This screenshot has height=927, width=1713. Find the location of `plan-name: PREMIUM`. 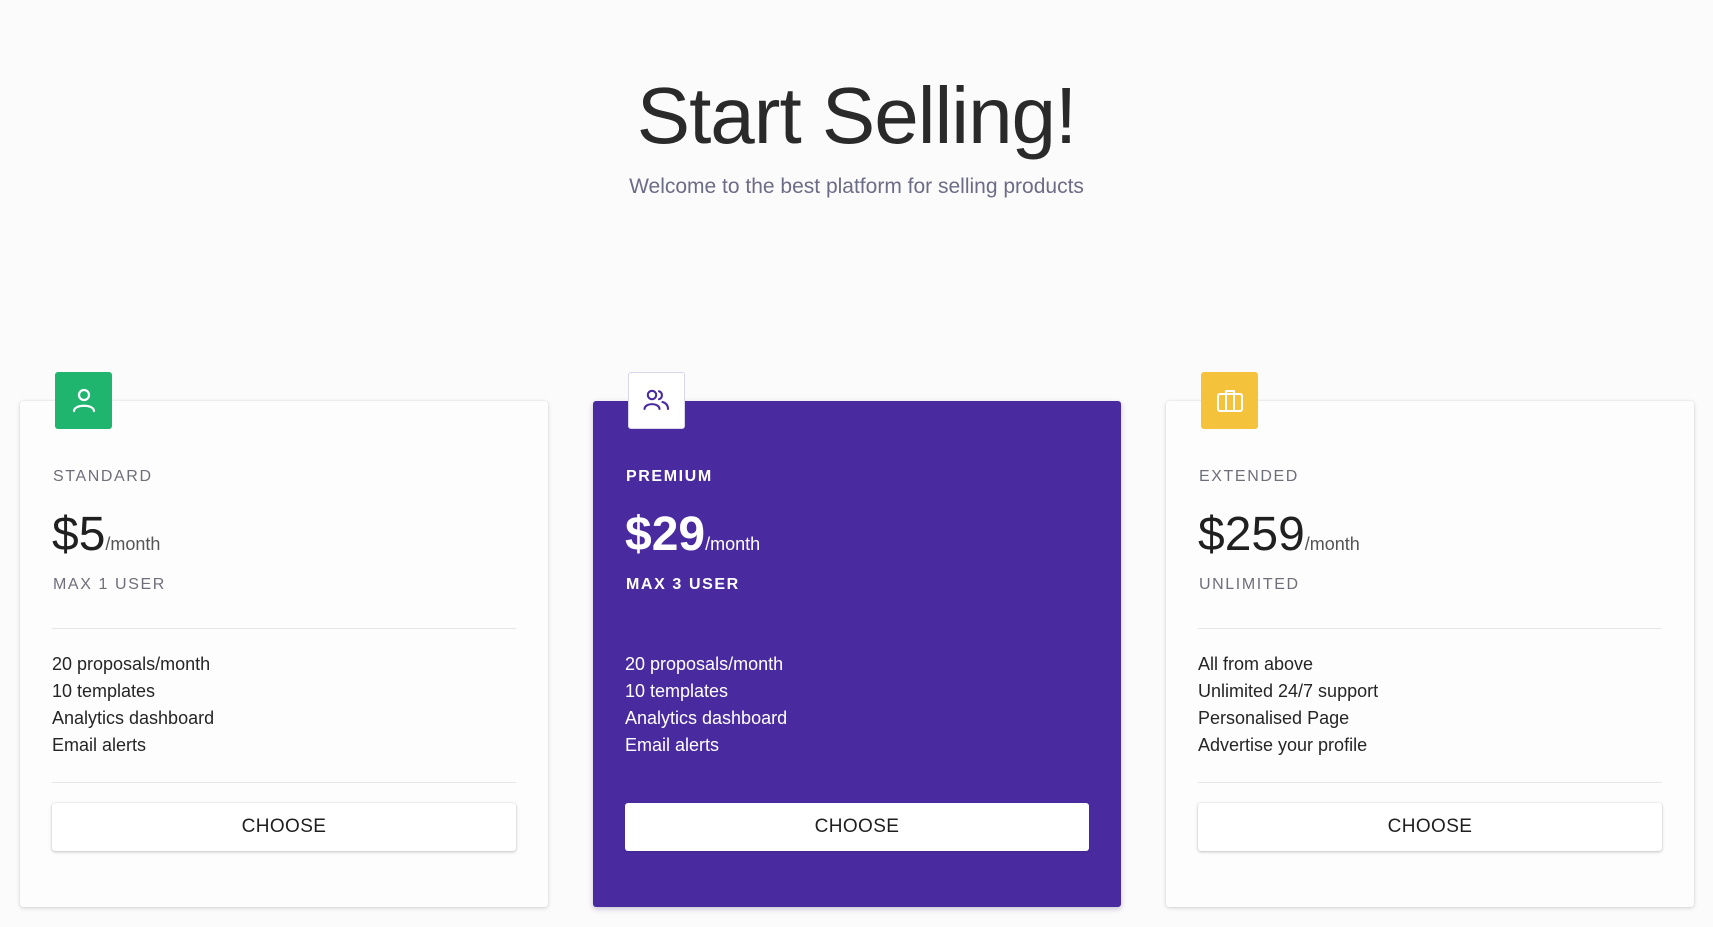

plan-name: PREMIUM is located at coordinates (669, 476).